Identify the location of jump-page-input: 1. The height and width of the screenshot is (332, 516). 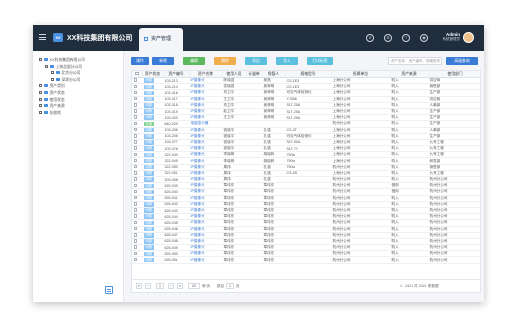
(230, 286).